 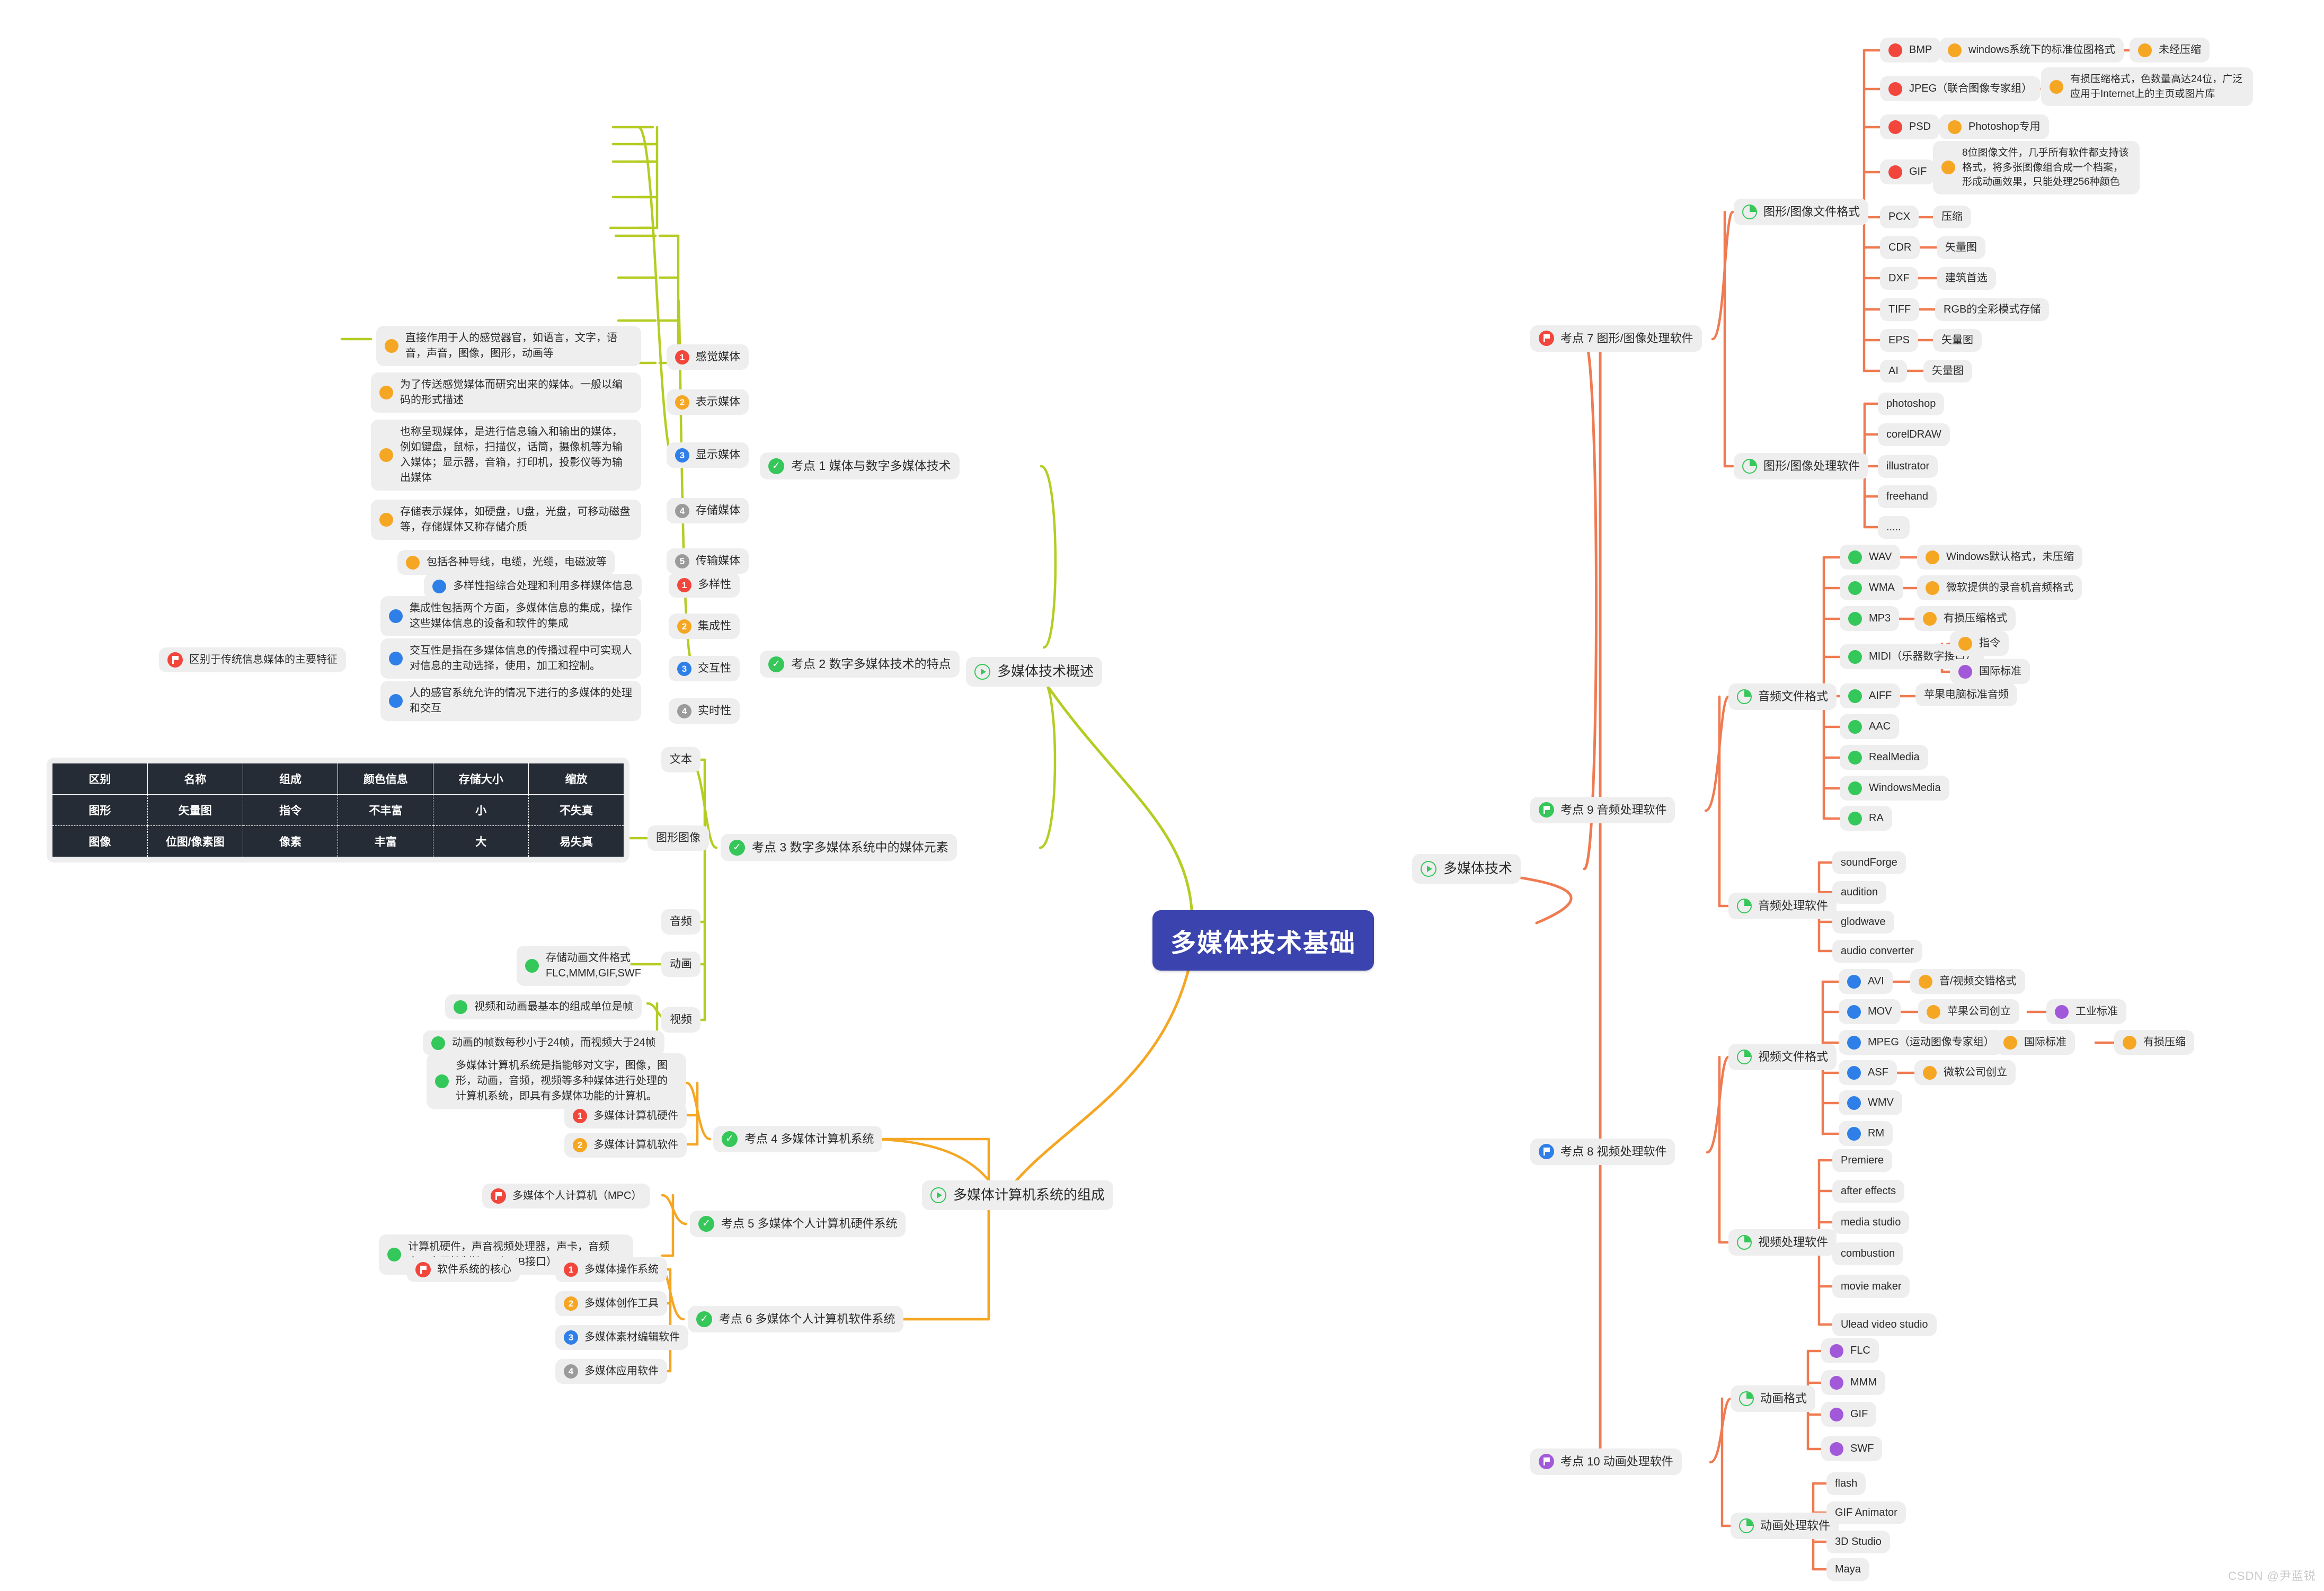 I want to click on kp2-desc-3: 交互性是指在多媒体信息的传播过程中可实现人对信息的主动选择，使用，加工和控制。, so click(x=511, y=658).